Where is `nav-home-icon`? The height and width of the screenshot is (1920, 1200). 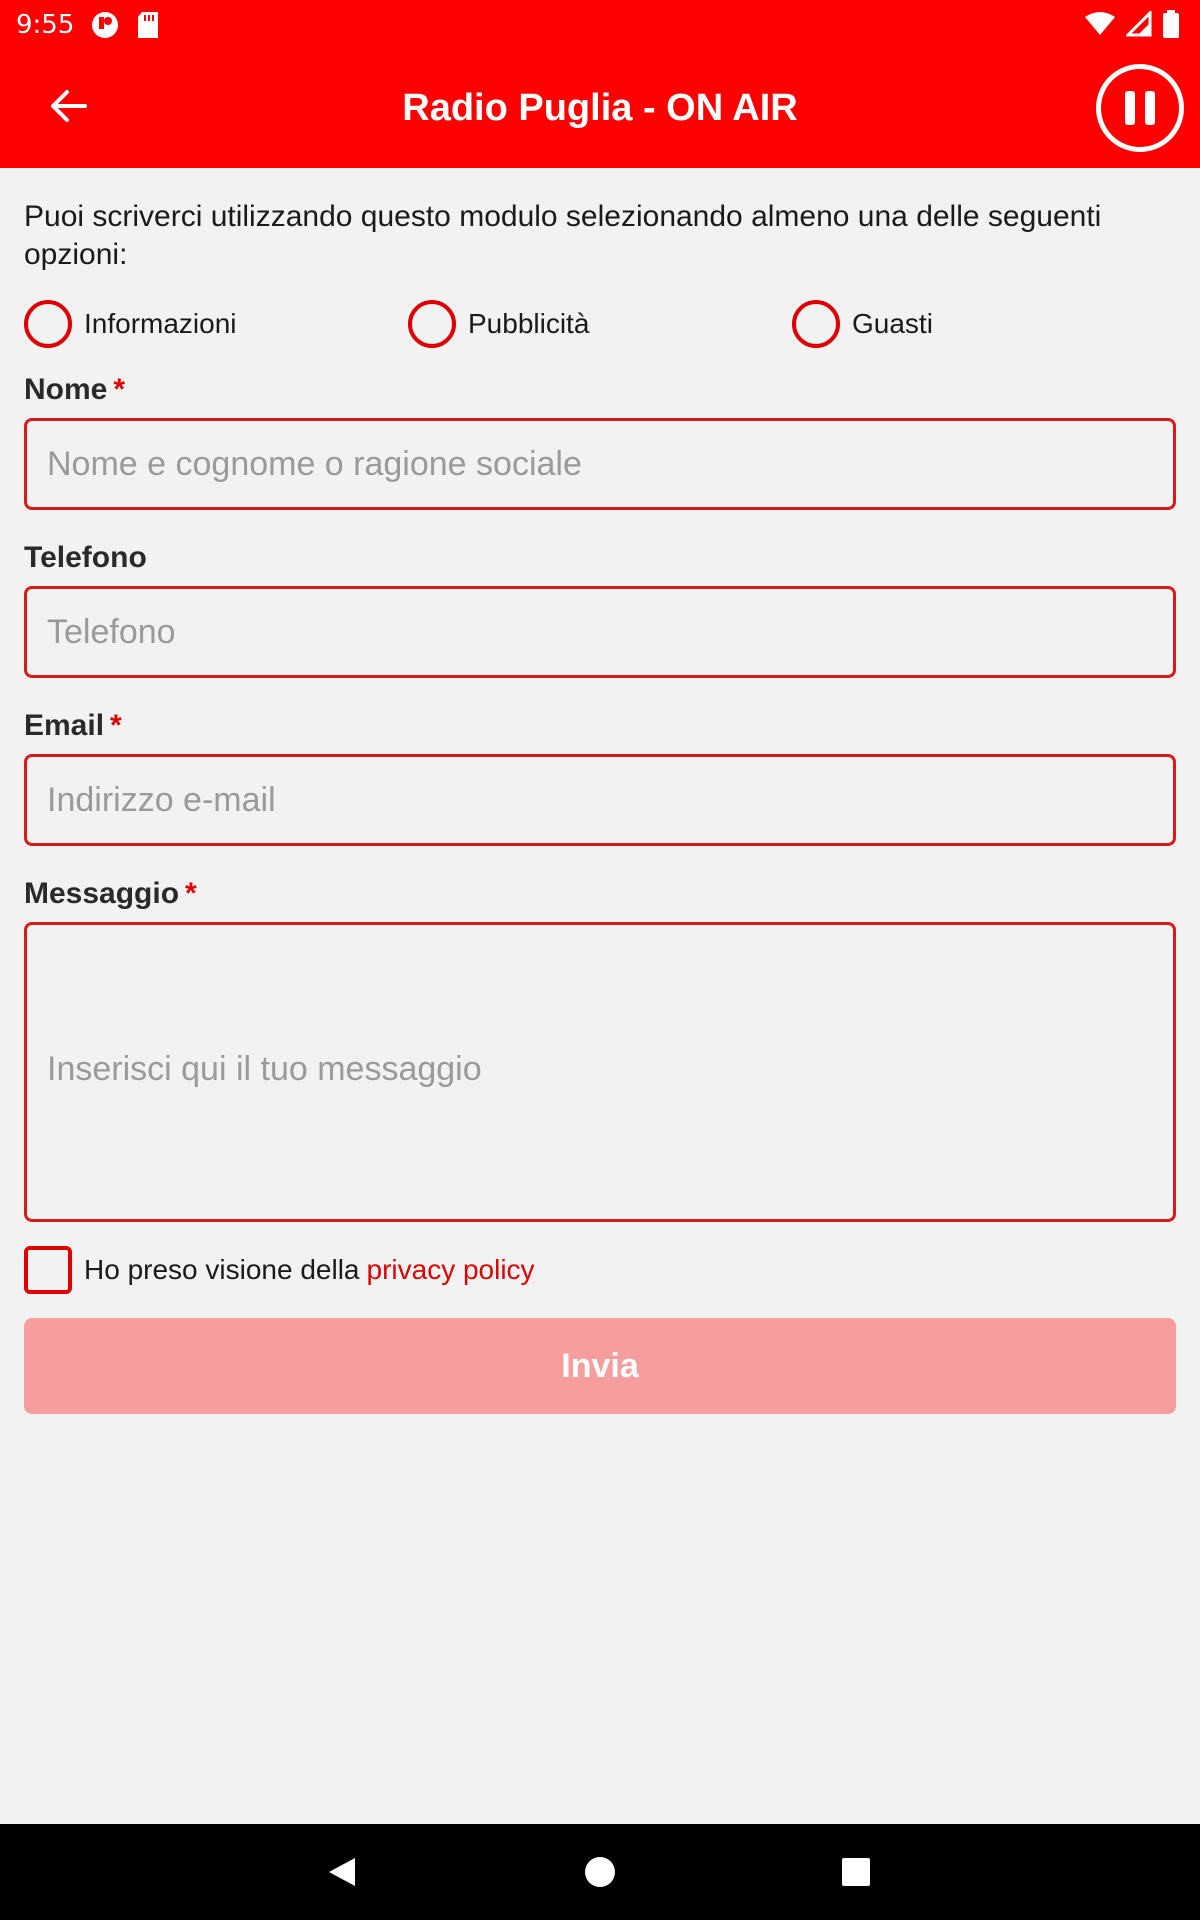 nav-home-icon is located at coordinates (600, 1872).